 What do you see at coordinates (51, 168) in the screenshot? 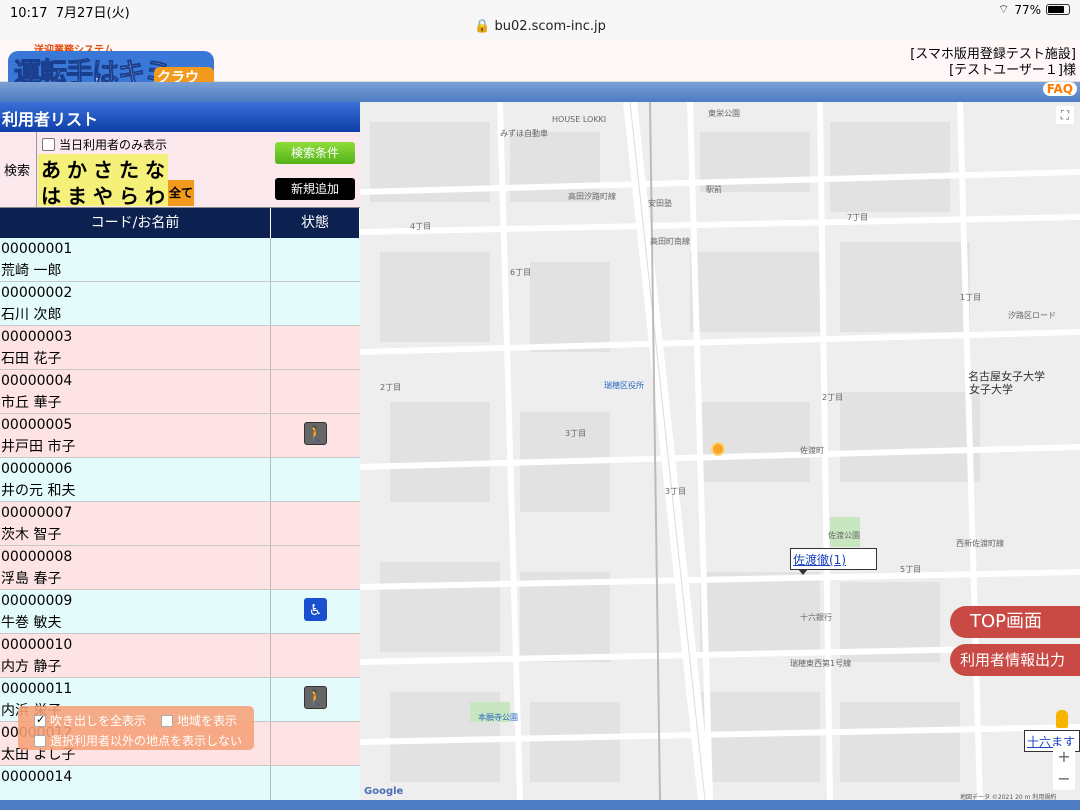
I see `kana-a-button: あ` at bounding box center [51, 168].